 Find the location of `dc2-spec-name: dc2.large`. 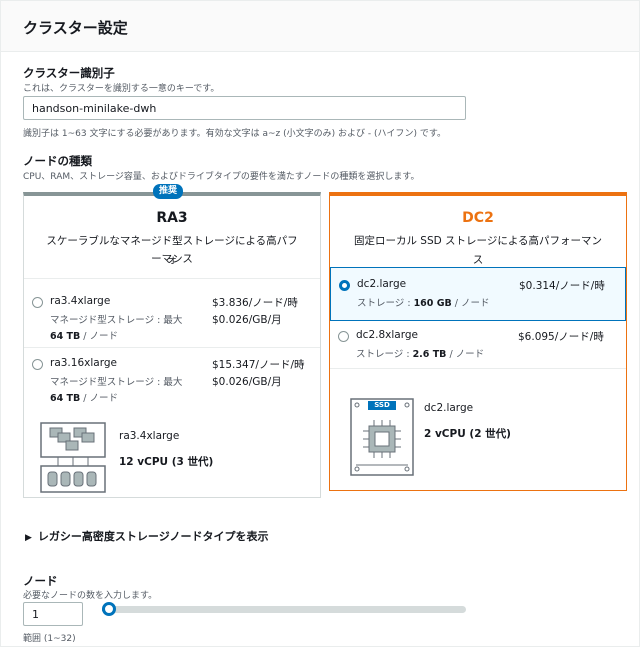

dc2-spec-name: dc2.large is located at coordinates (449, 408).